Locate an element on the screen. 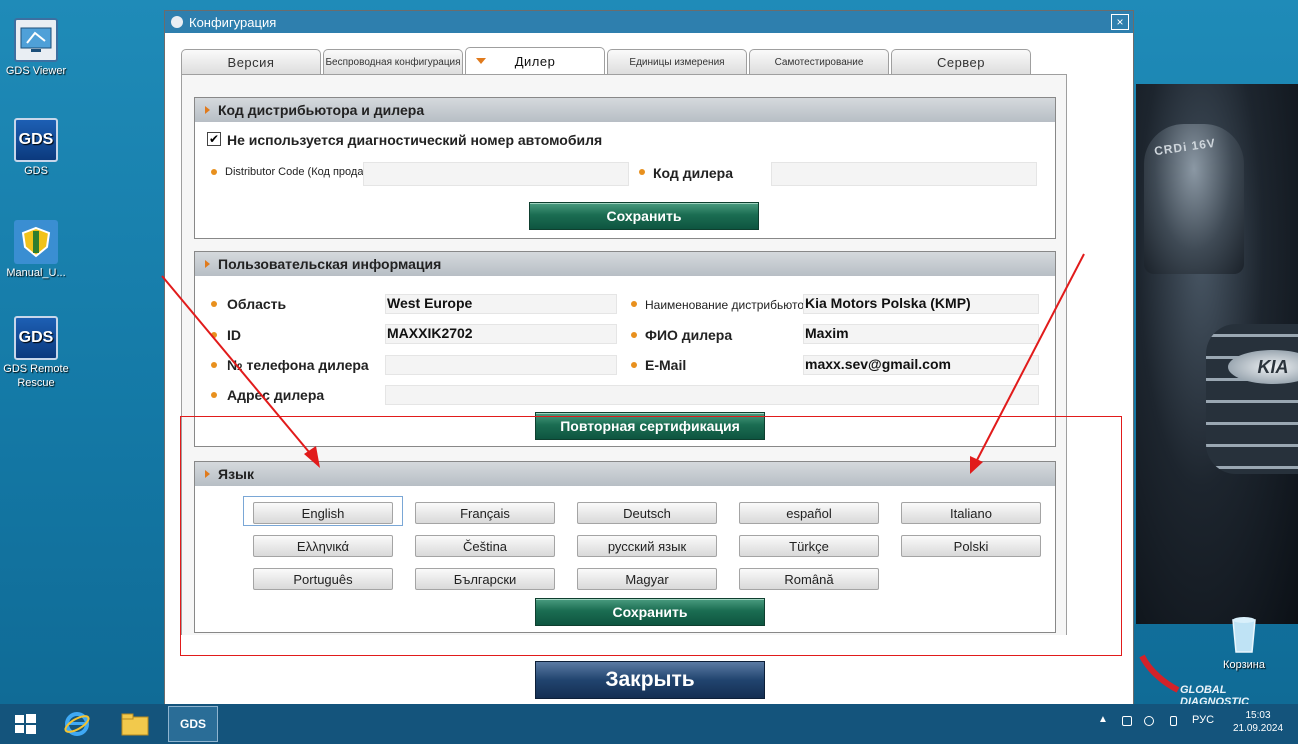 The width and height of the screenshot is (1298, 744). gds-viewer-icon is located at coordinates (36, 40).